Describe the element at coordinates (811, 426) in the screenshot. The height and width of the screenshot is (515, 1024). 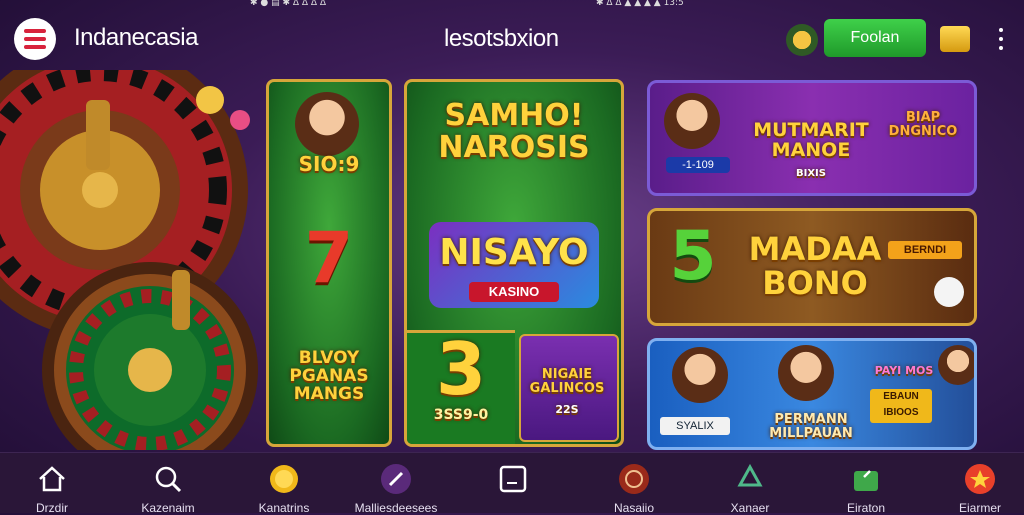
I see `tile3-title: PERMANN MILLPAUAN` at that location.